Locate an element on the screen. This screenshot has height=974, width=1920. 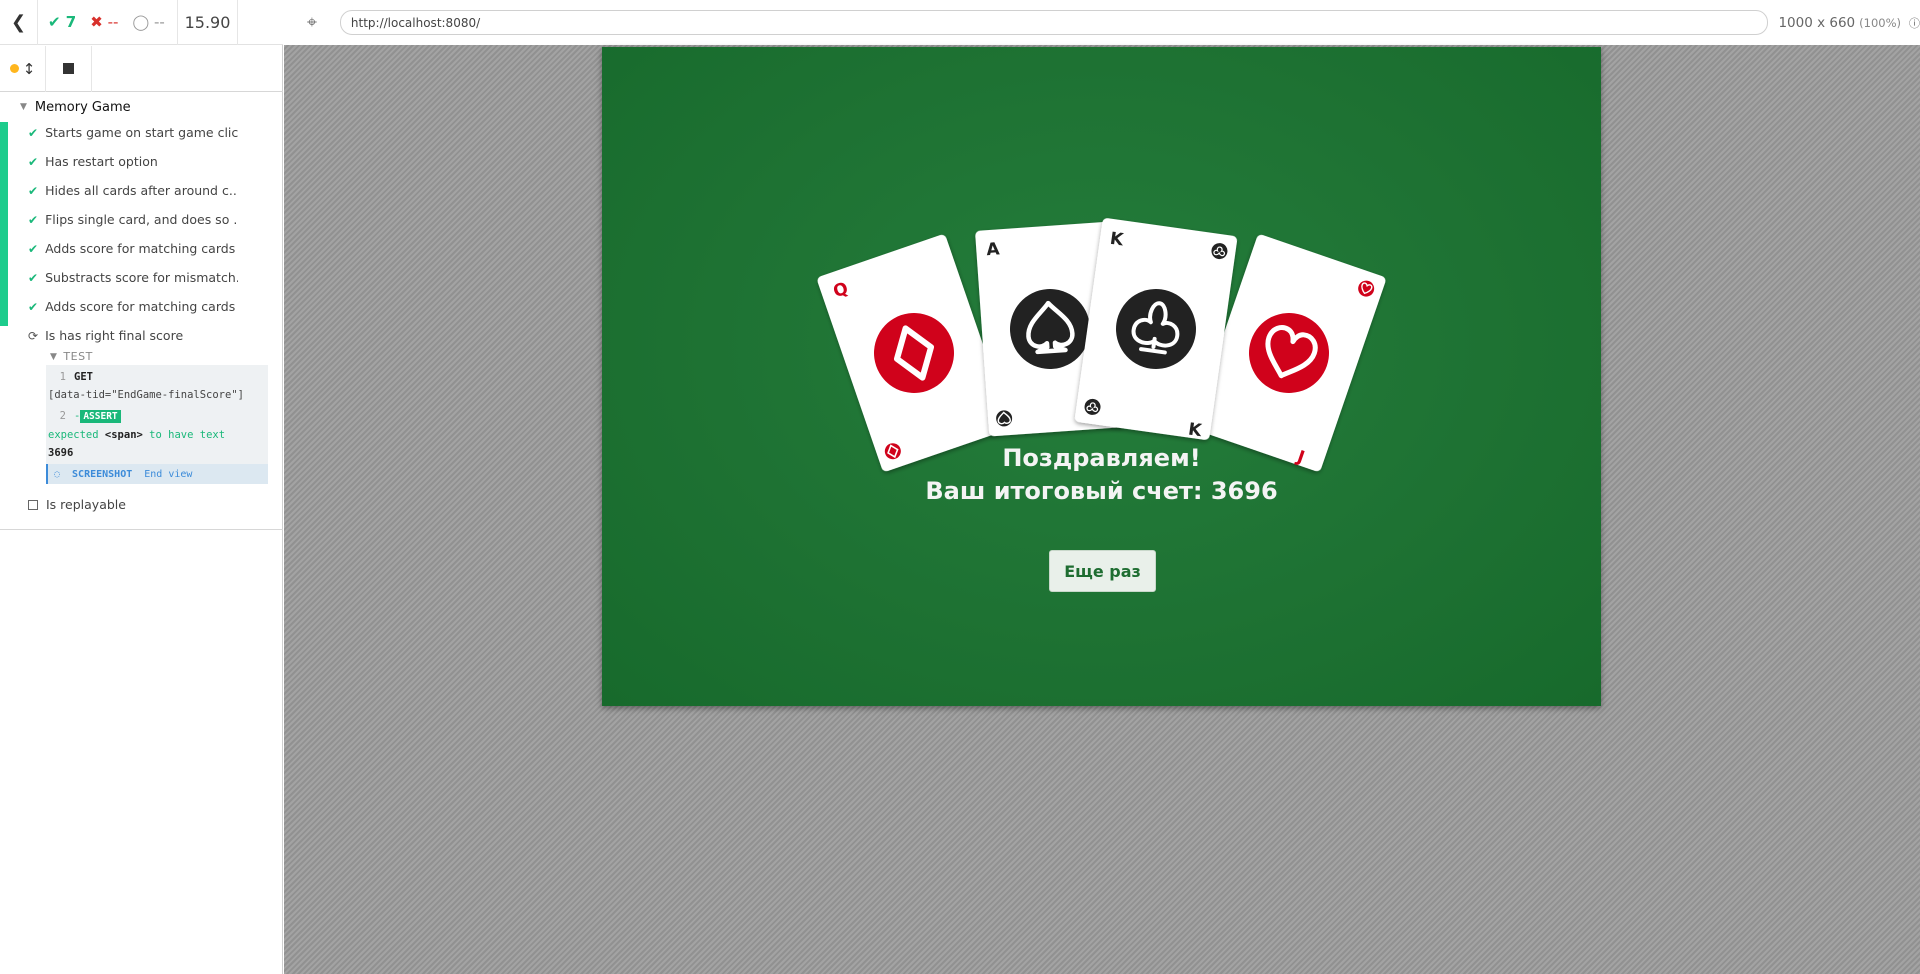
chevron-left-icon: ❮ is located at coordinates (18, 22).